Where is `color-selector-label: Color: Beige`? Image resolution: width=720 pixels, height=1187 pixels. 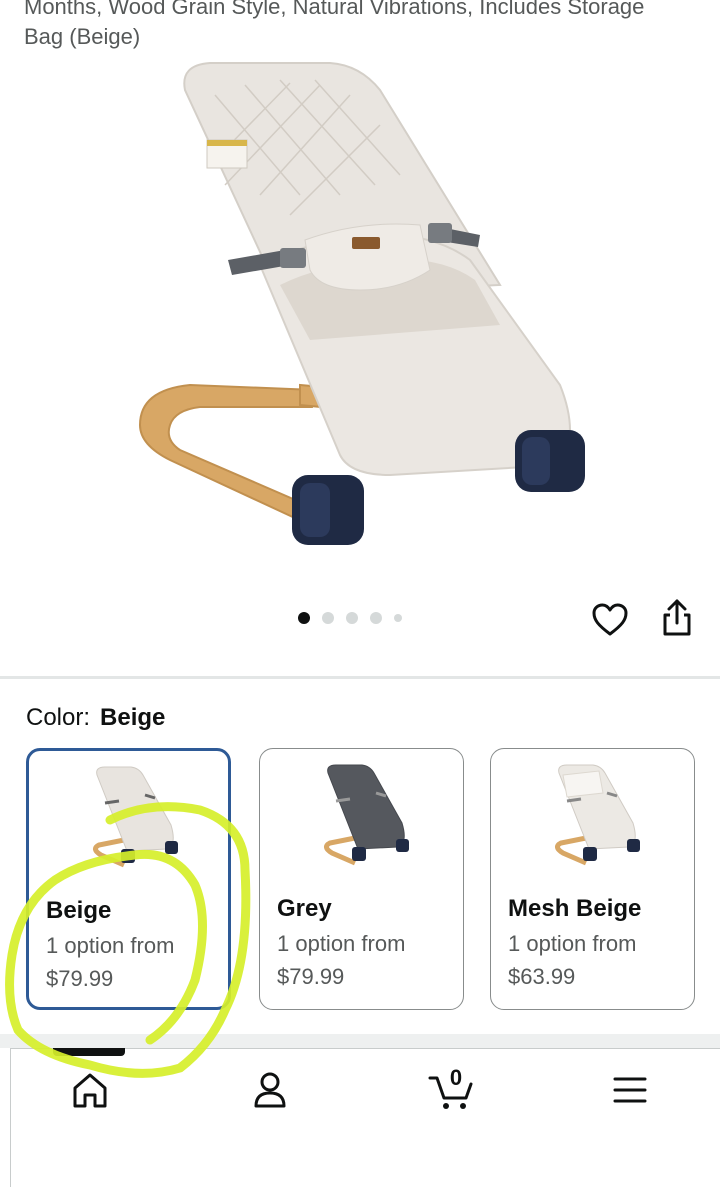
color-selector-label: Color: Beige is located at coordinates (95, 718).